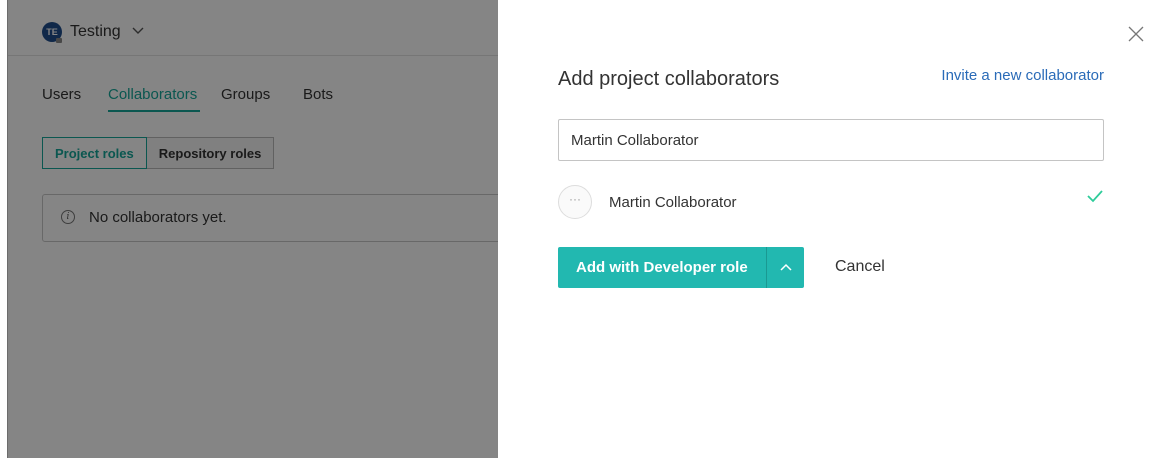 The height and width of the screenshot is (458, 1158). What do you see at coordinates (831, 140) in the screenshot?
I see `collaborator-search-input` at bounding box center [831, 140].